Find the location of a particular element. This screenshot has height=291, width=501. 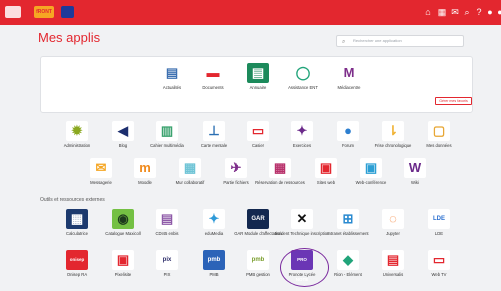

help-icon: ? is located at coordinates (479, 12).